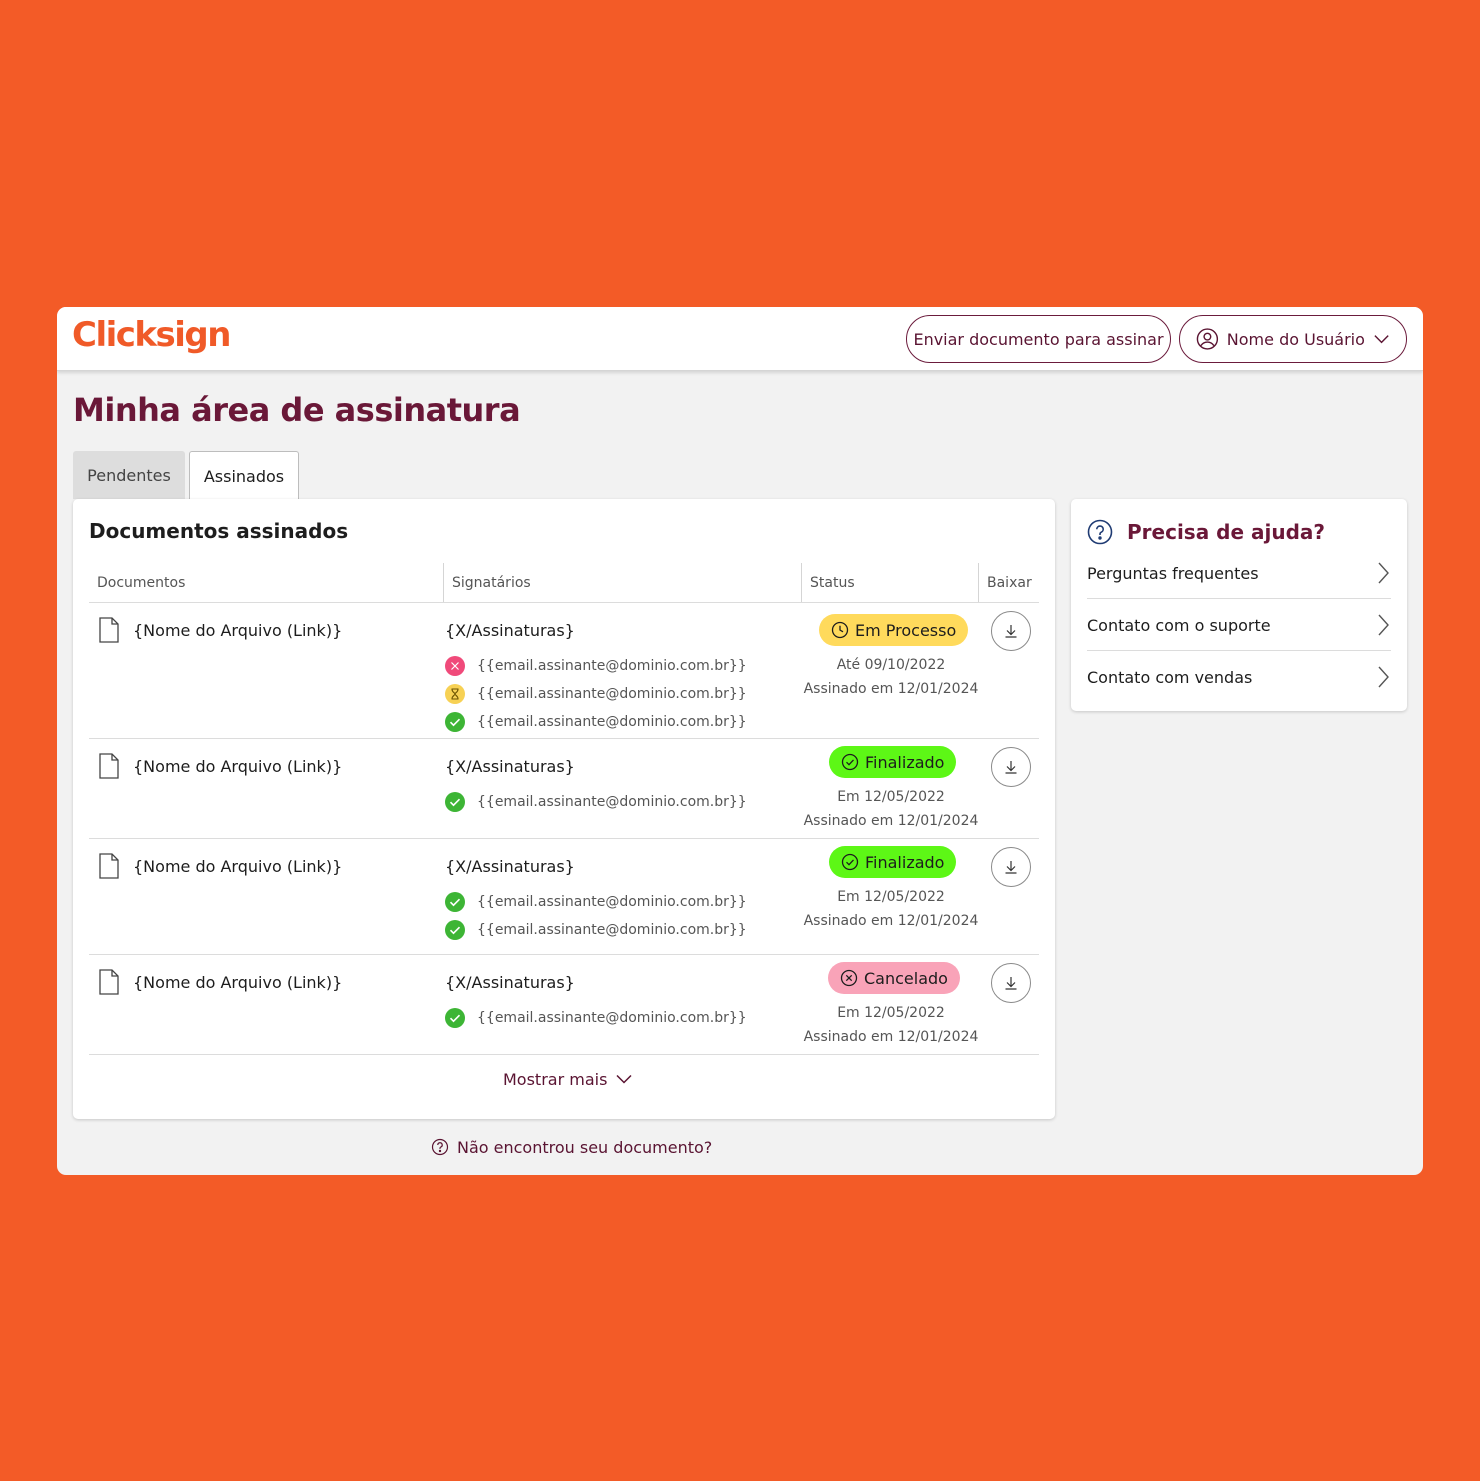  Describe the element at coordinates (244, 475) in the screenshot. I see `tab-assinados: Assinados` at that location.